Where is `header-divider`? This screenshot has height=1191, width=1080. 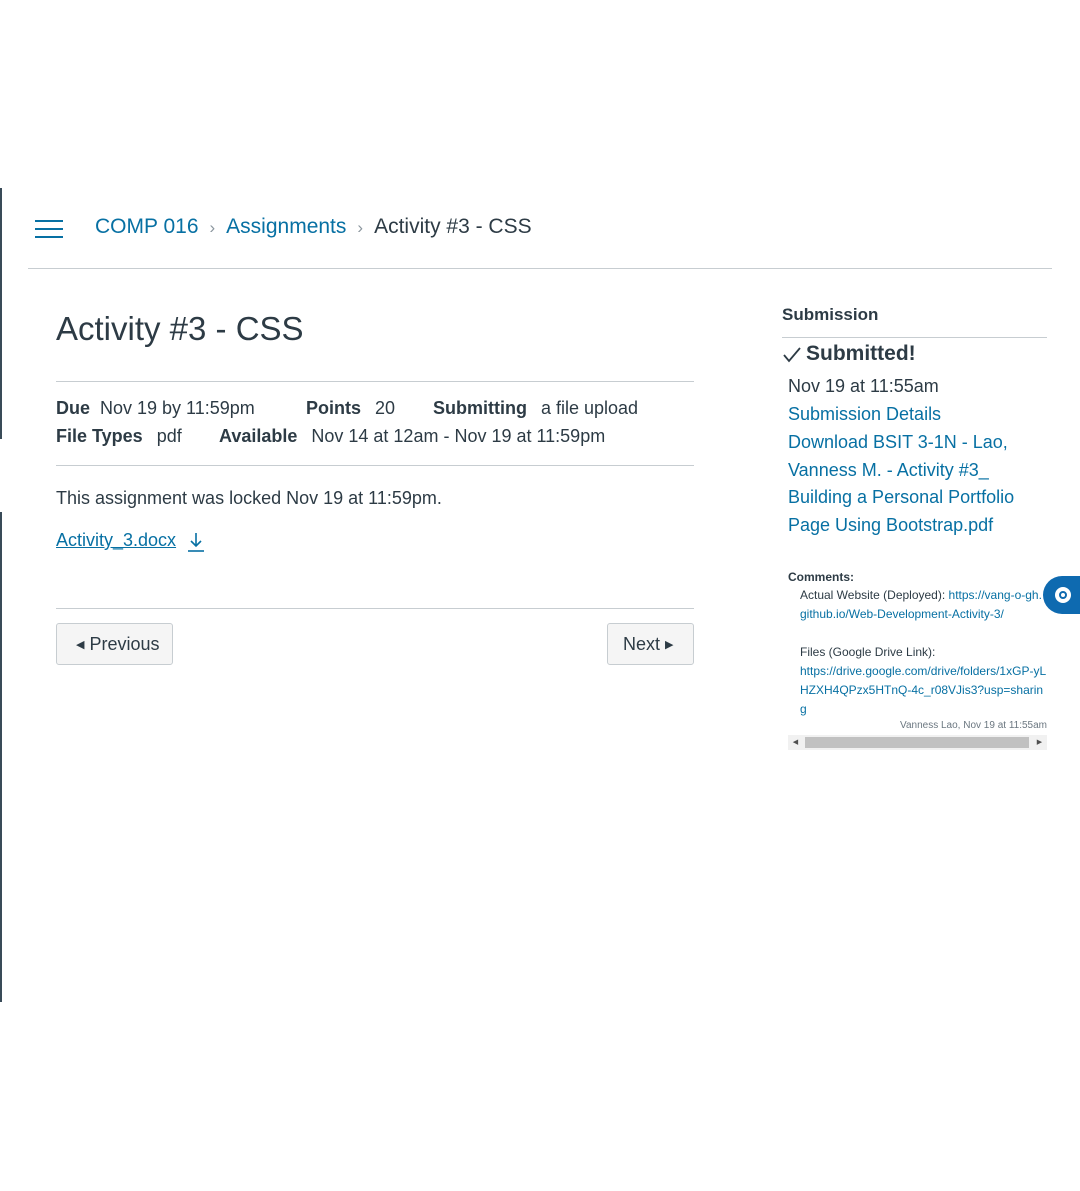
header-divider is located at coordinates (540, 268).